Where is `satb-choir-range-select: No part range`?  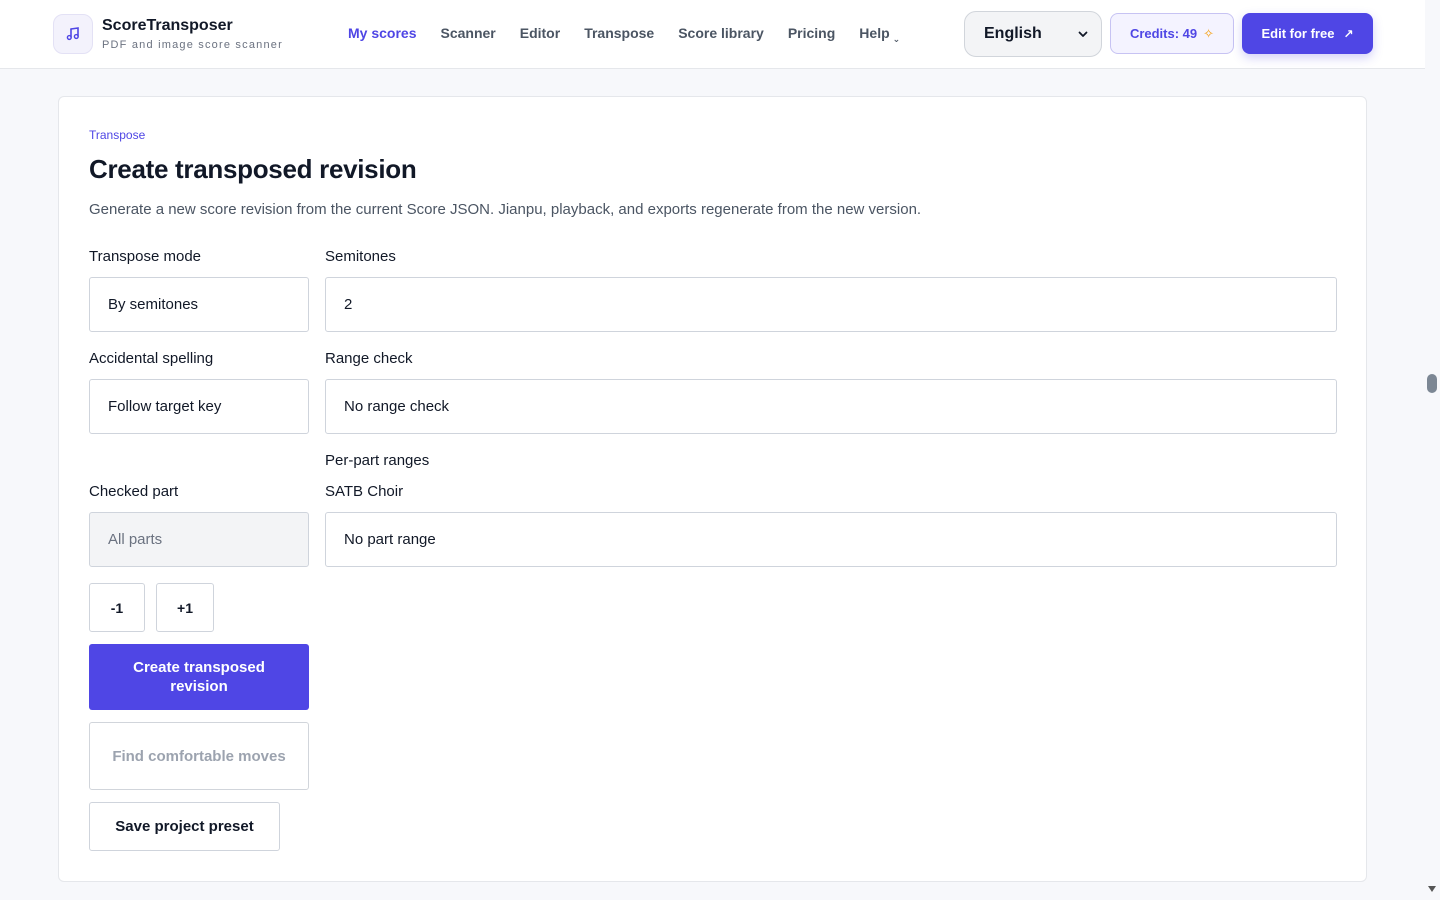
satb-choir-range-select: No part range is located at coordinates (831, 539).